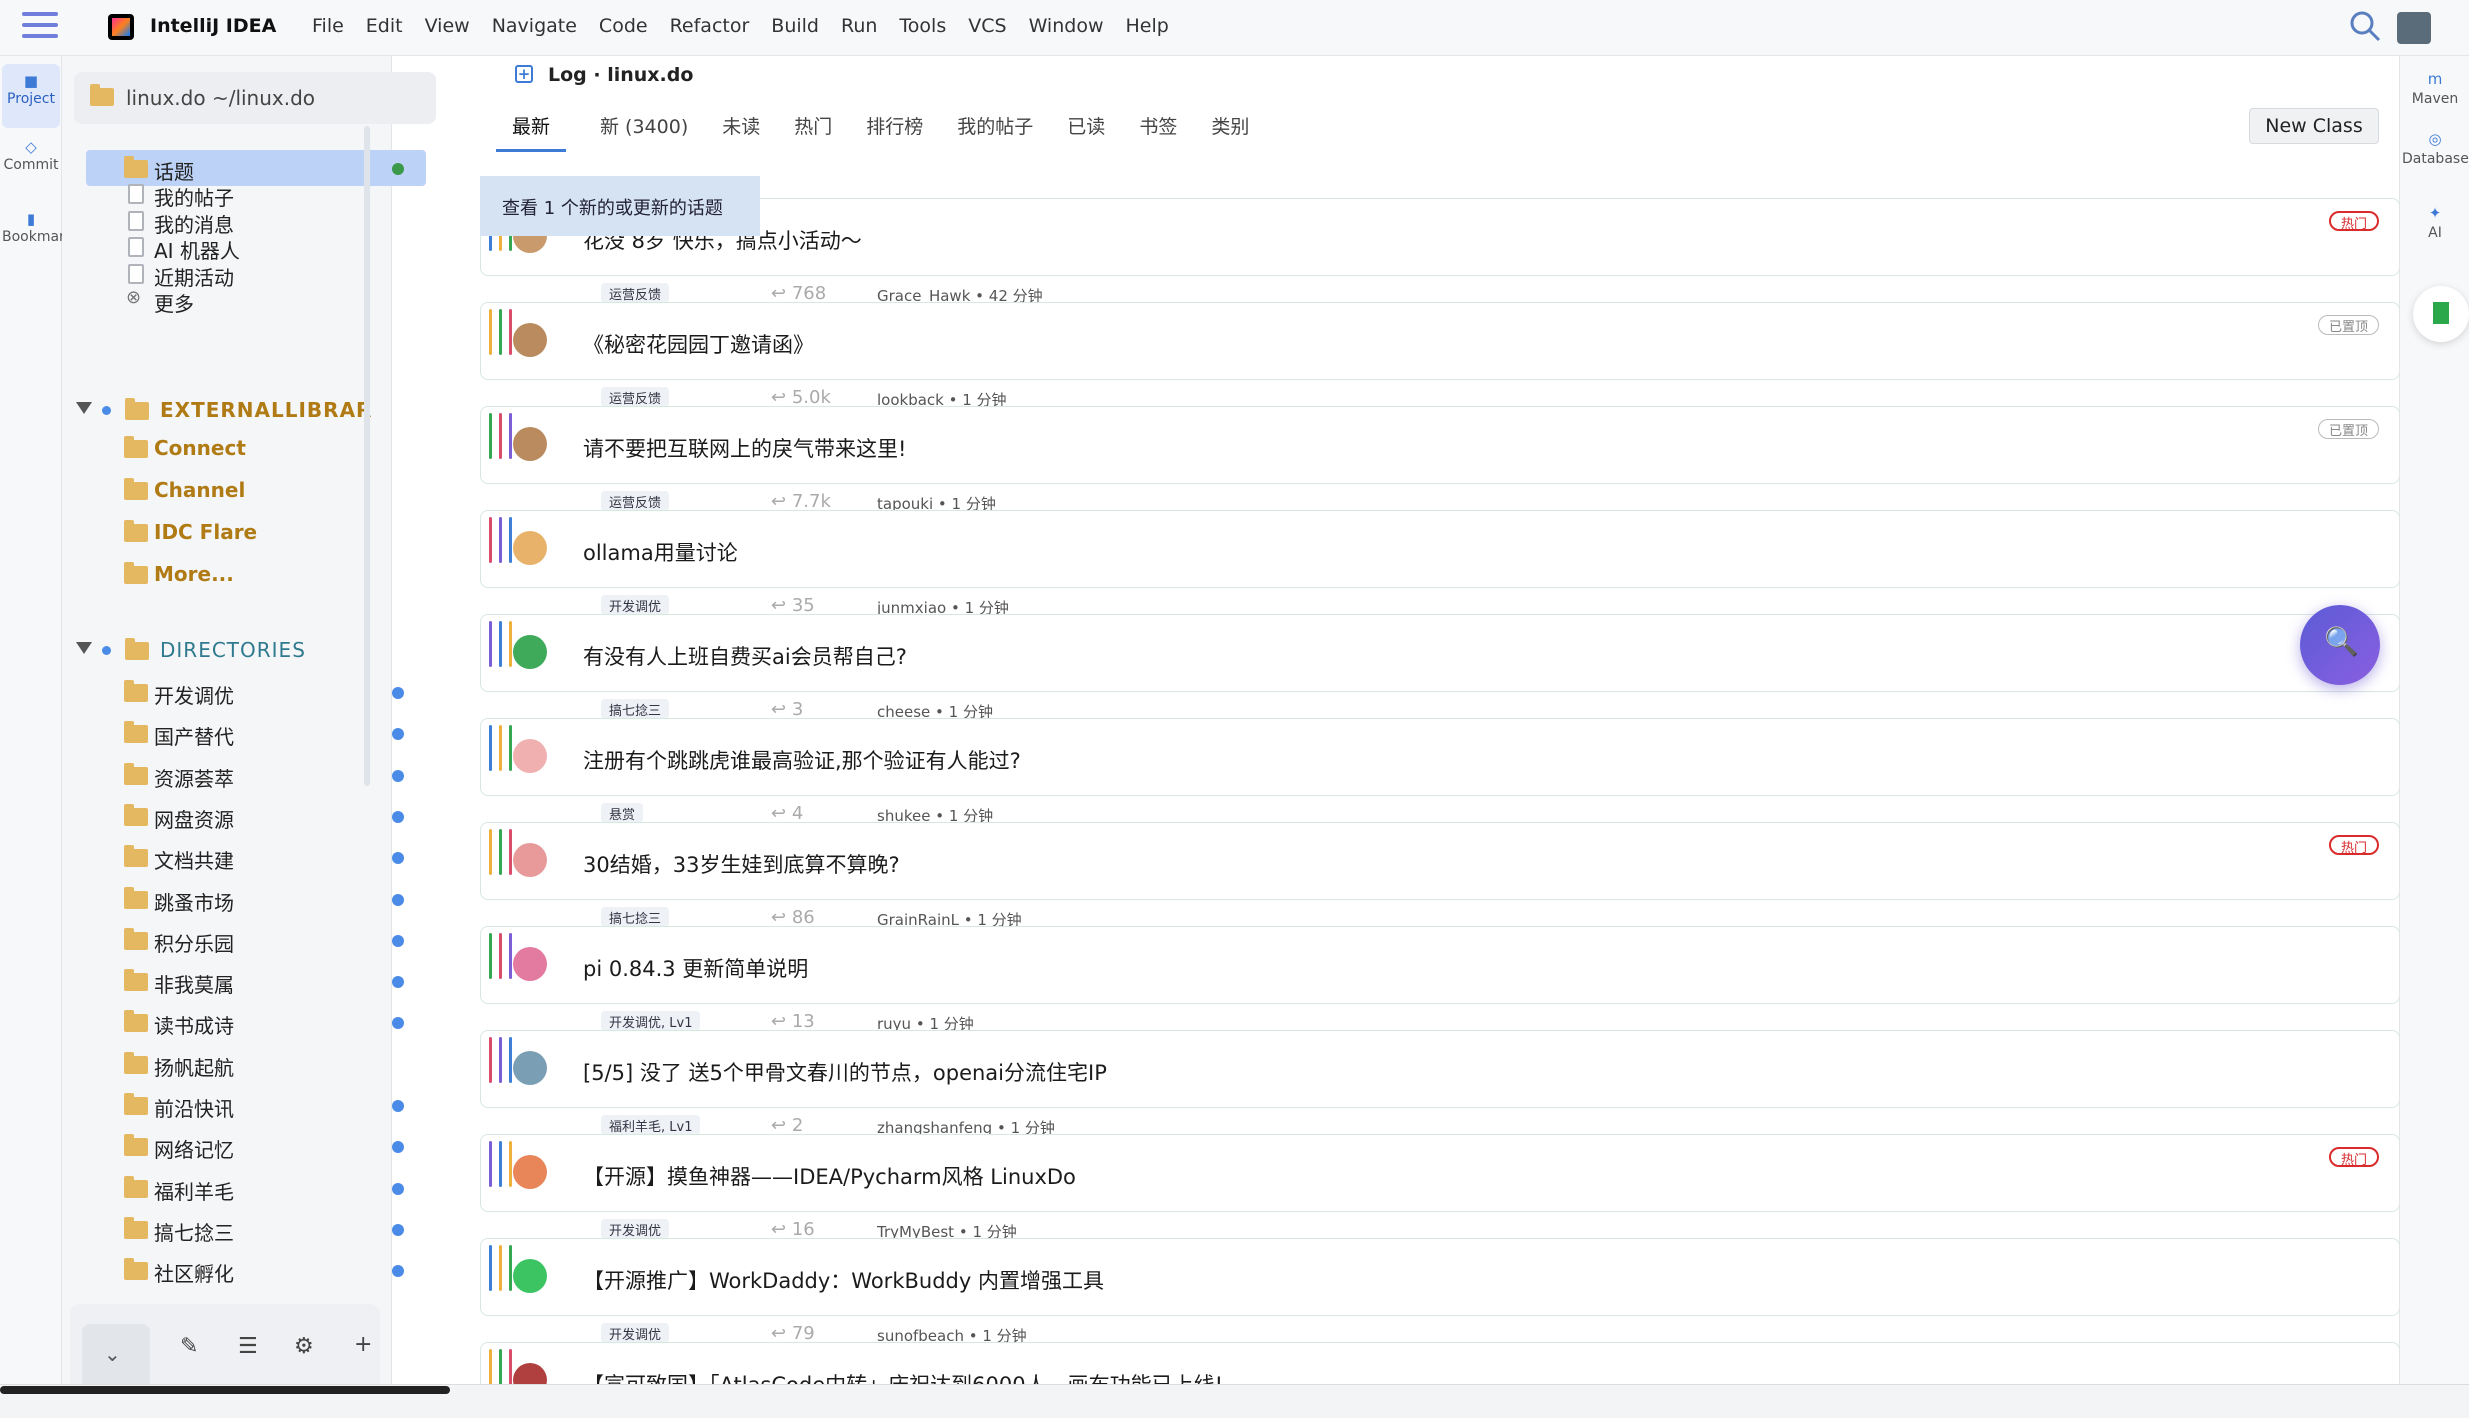 The width and height of the screenshot is (2469, 1418). What do you see at coordinates (256, 981) in the screenshot?
I see `directory-item: 非我莫属` at bounding box center [256, 981].